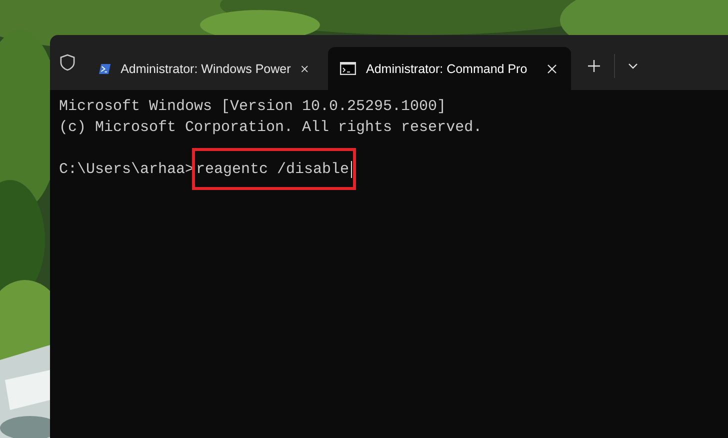 The height and width of the screenshot is (438, 728). I want to click on prompt-text: C:\Users\arhaa>, so click(126, 170).